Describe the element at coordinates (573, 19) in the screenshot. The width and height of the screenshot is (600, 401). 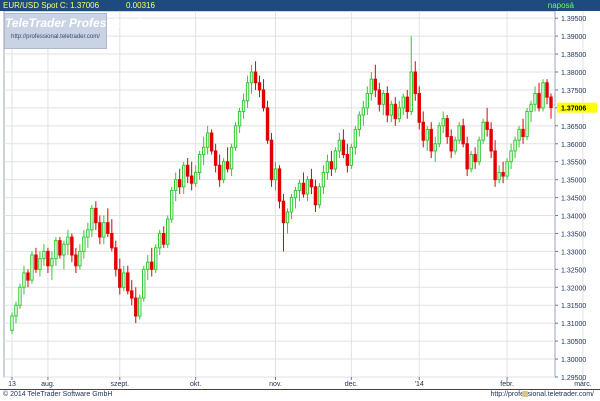
I see `y-tick-label: 1.39500` at that location.